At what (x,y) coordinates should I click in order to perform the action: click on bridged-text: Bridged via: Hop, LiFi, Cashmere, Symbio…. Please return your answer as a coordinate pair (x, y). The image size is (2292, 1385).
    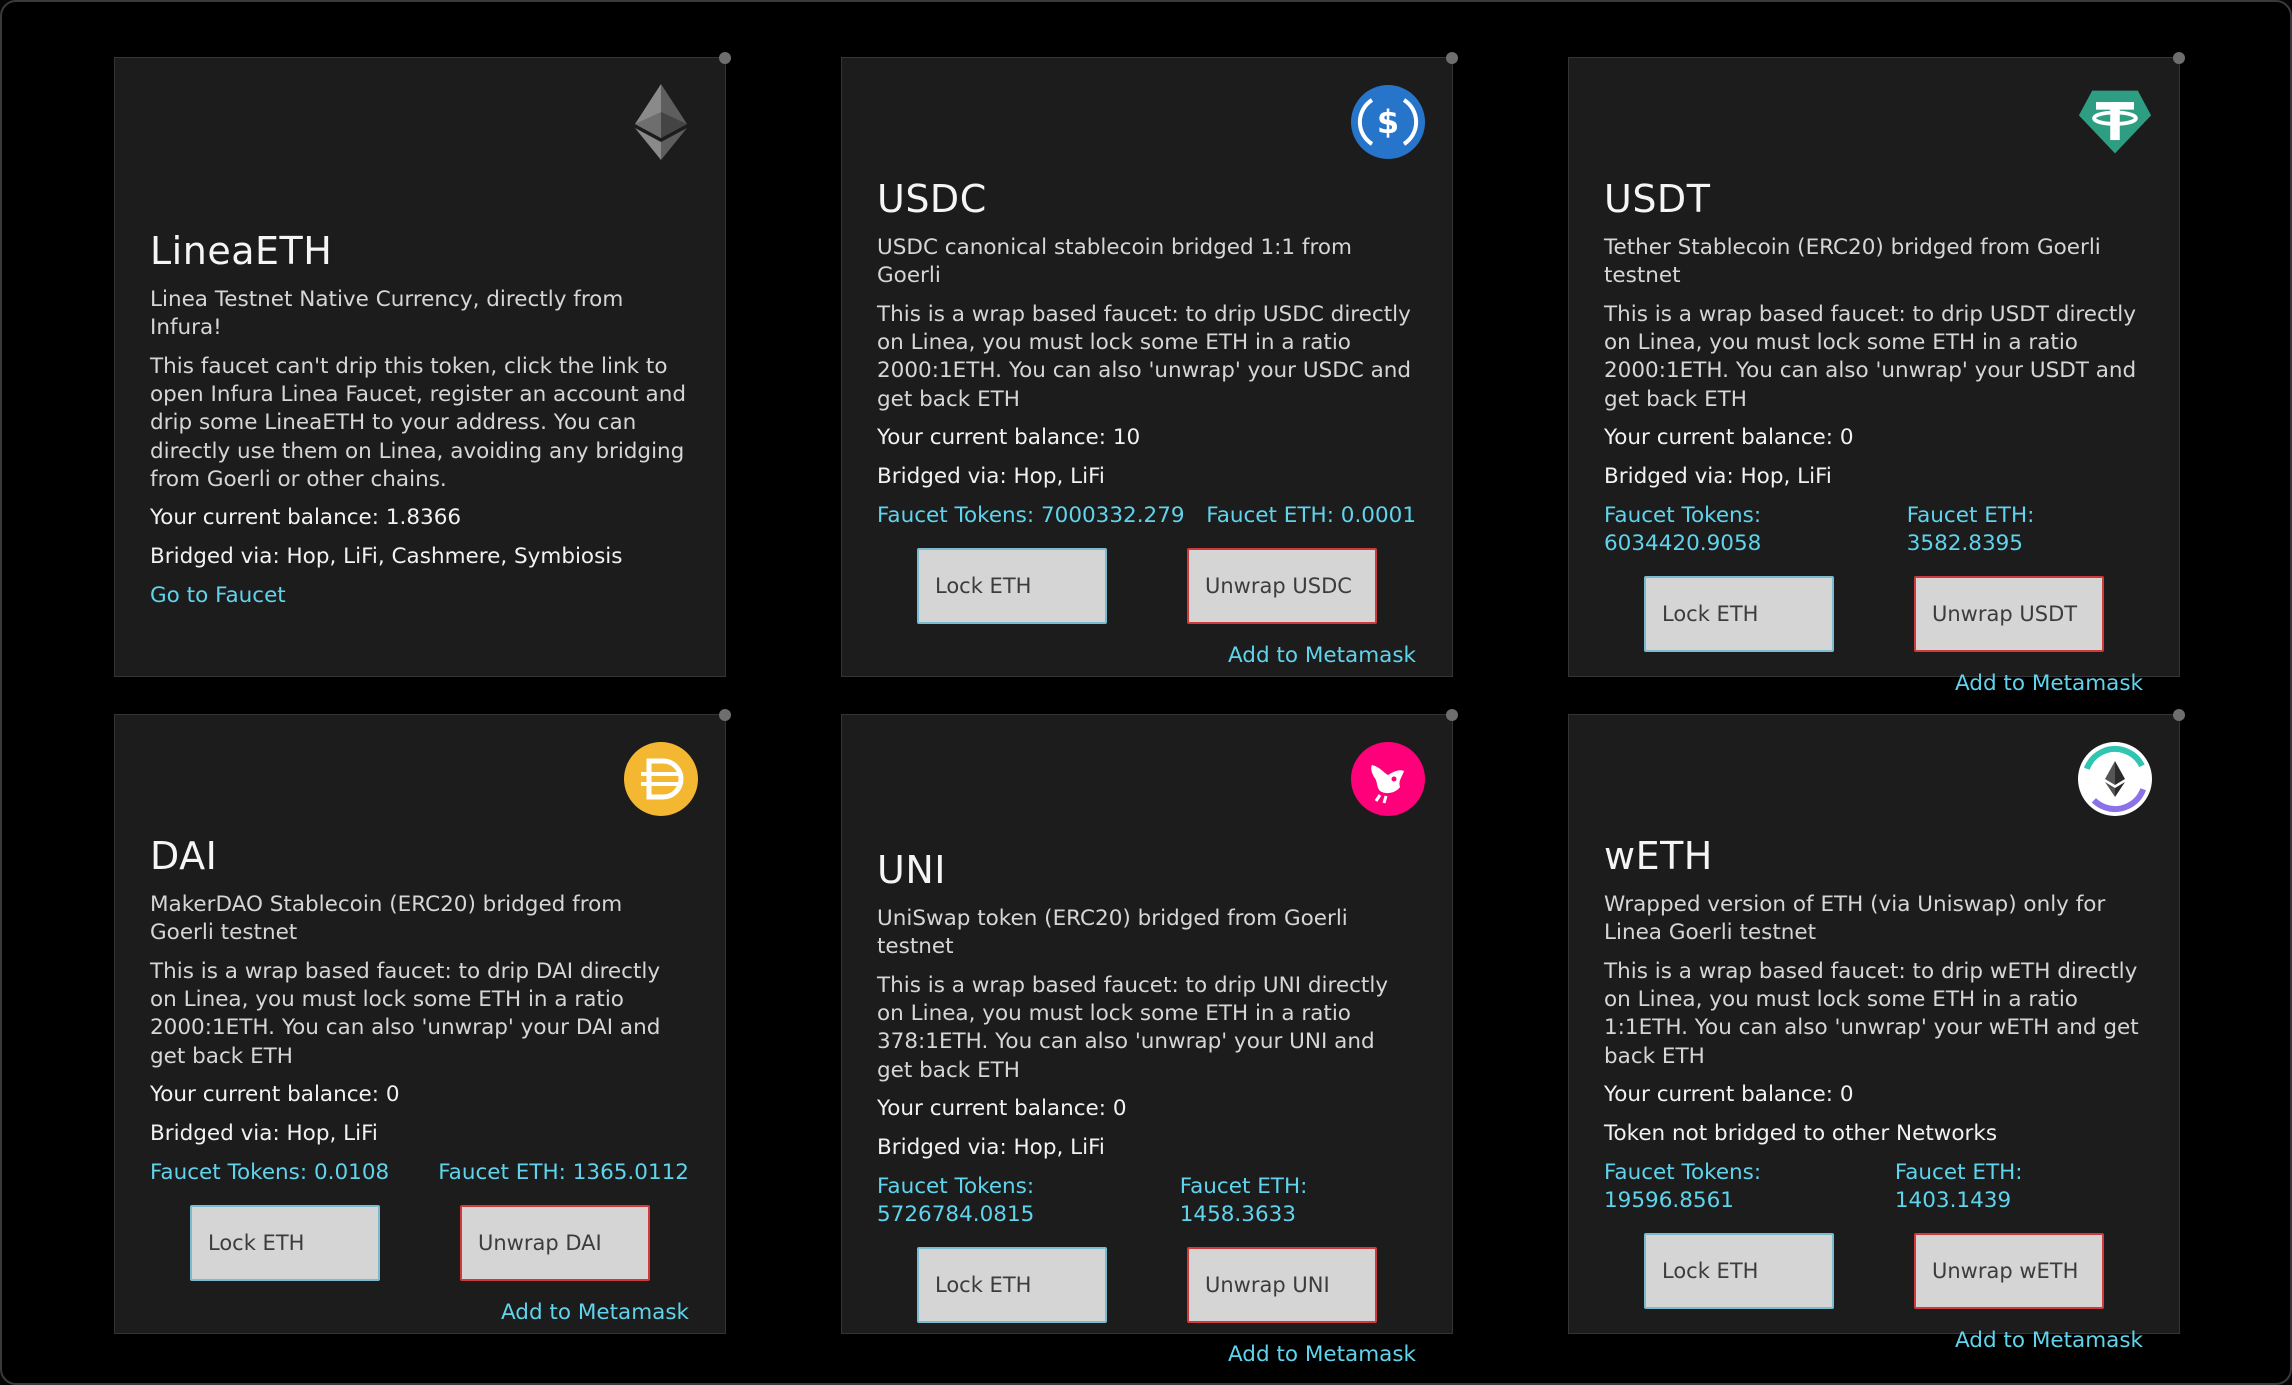
    Looking at the image, I should click on (386, 557).